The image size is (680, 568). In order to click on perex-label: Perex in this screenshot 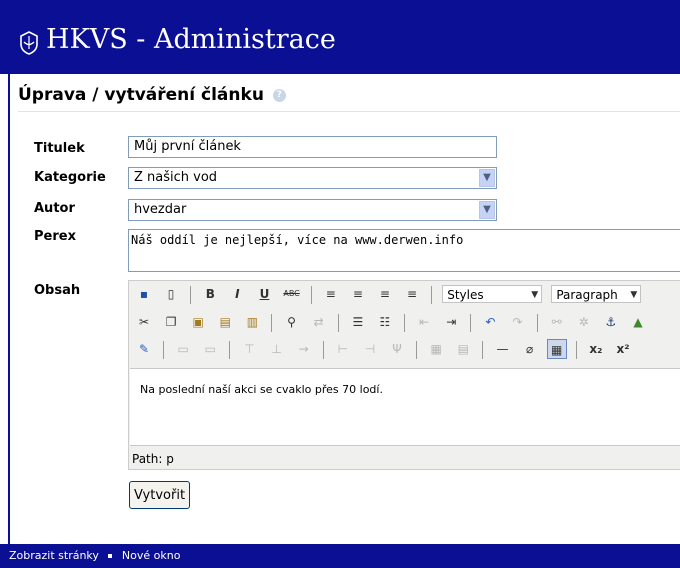, I will do `click(55, 236)`.